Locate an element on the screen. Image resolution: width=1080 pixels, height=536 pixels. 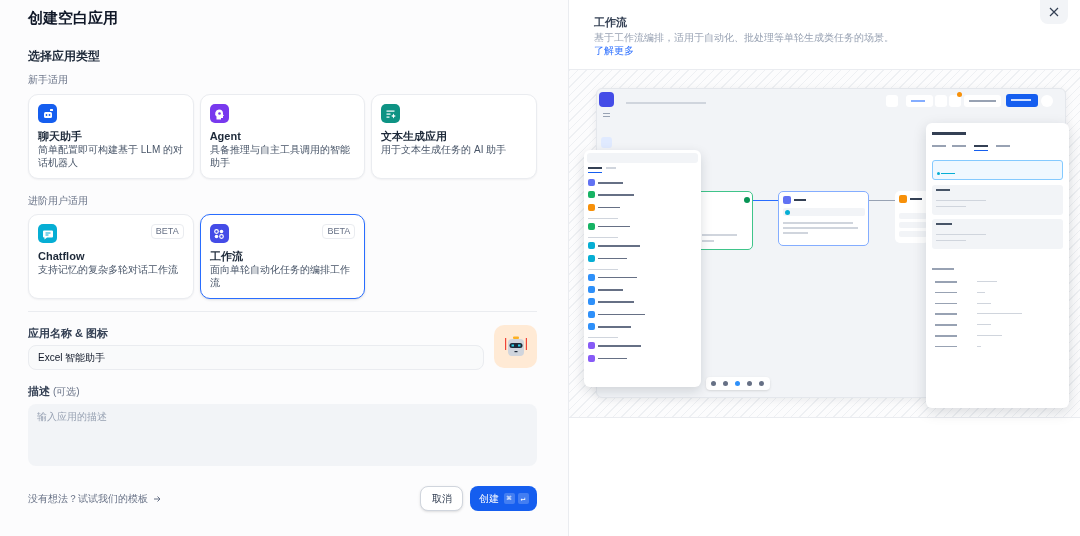
shortcut-key: ⌘ is located at coordinates (509, 498).